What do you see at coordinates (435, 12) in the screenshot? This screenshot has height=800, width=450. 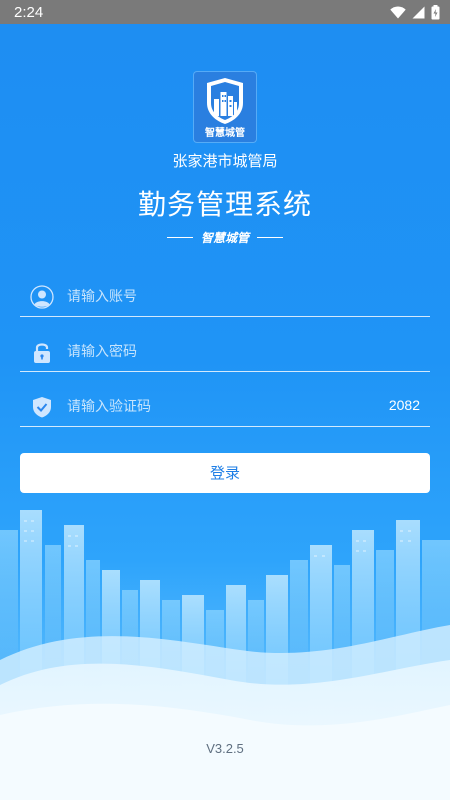 I see `battery-icon` at bounding box center [435, 12].